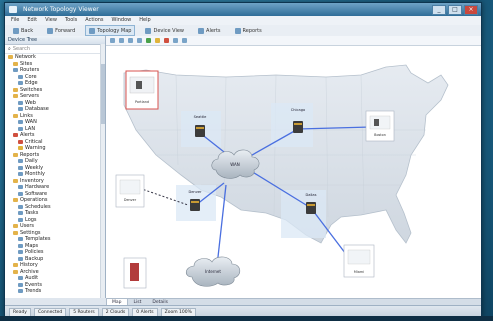  What do you see at coordinates (201, 117) in the screenshot?
I see `router-seattle-label: Seattle` at bounding box center [201, 117].